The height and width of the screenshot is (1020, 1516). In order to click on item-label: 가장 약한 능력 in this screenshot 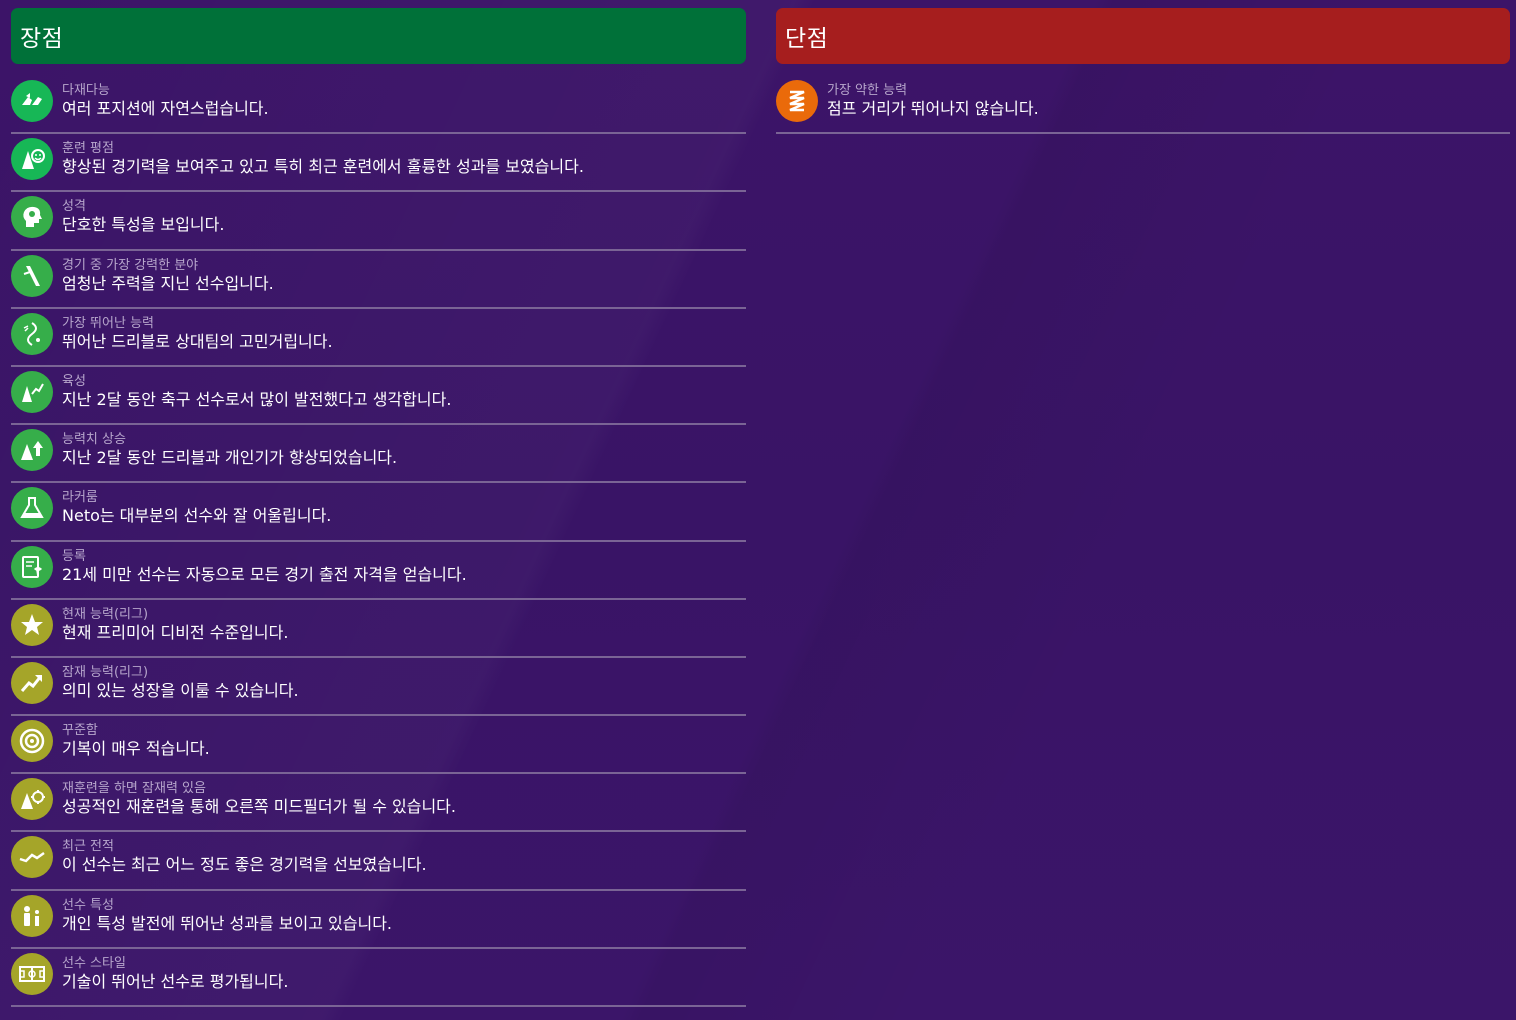, I will do `click(867, 90)`.